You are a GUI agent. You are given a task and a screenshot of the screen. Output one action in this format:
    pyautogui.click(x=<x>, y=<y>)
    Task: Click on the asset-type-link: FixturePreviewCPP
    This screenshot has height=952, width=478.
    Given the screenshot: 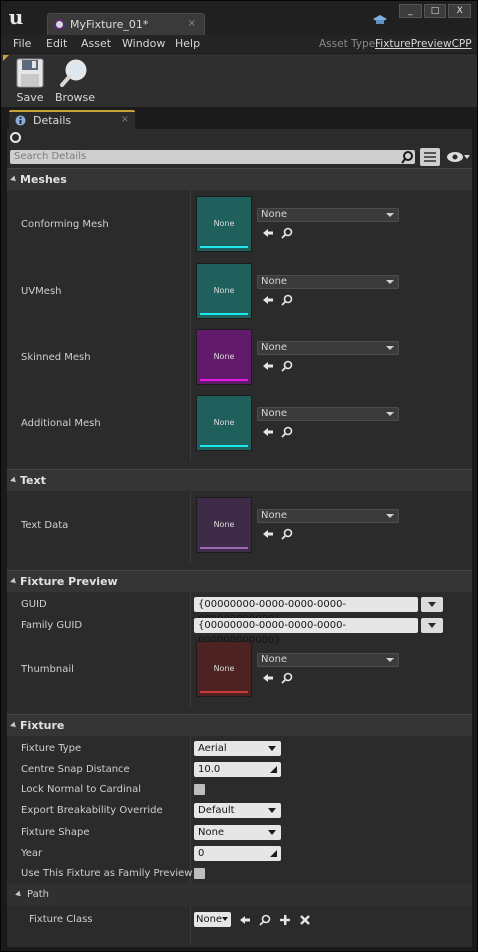 What is the action you would take?
    pyautogui.click(x=423, y=44)
    